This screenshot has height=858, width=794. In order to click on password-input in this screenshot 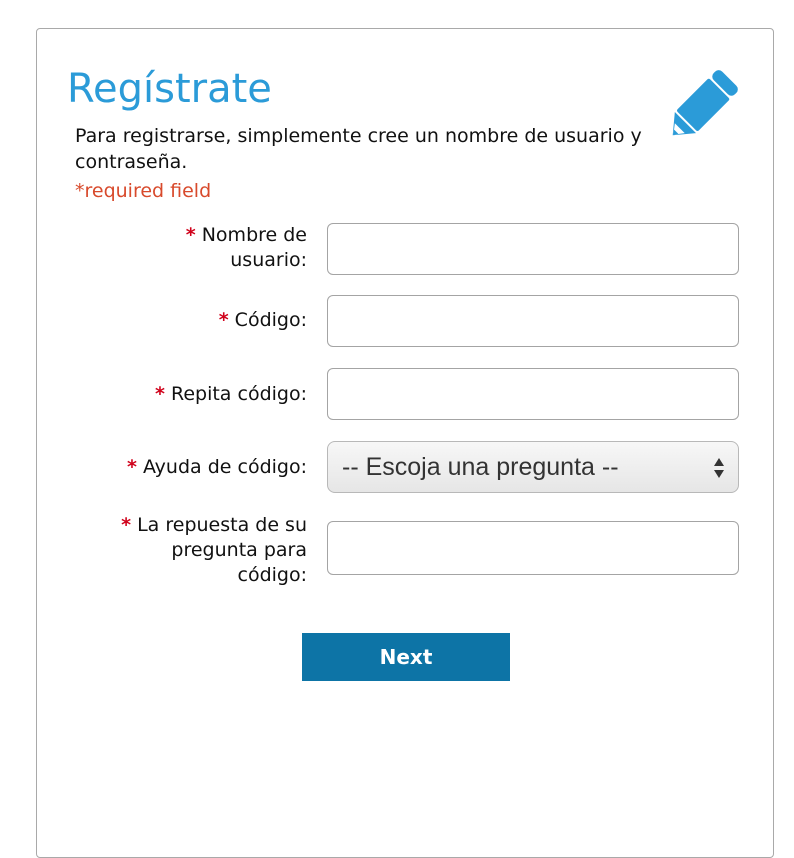, I will do `click(533, 321)`.